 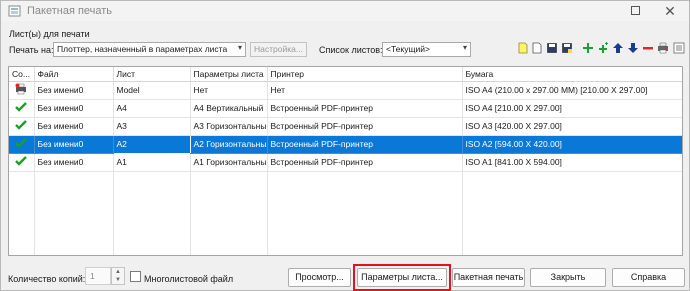 What do you see at coordinates (152, 90) in the screenshot?
I see `sheet-cell: Model` at bounding box center [152, 90].